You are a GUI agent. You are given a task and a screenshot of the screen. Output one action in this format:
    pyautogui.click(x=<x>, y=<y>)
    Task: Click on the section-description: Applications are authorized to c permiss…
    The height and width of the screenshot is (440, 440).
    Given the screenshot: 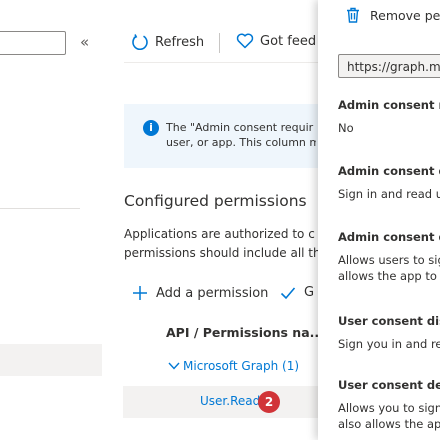 What is the action you would take?
    pyautogui.click(x=222, y=244)
    